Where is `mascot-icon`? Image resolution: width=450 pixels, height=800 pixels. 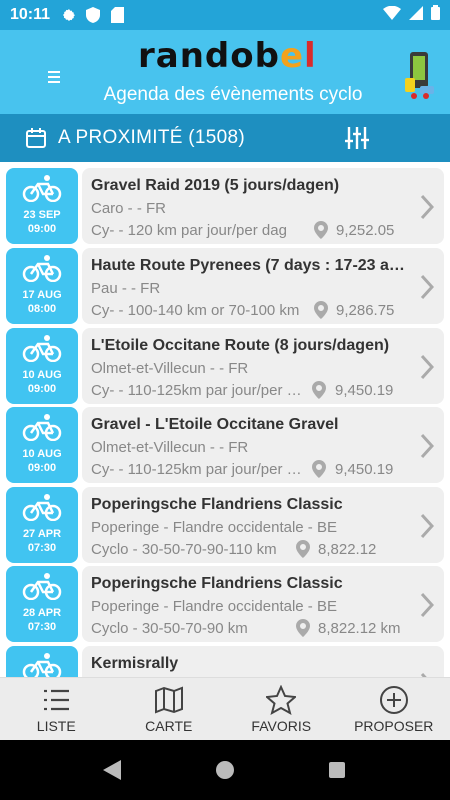 mascot-icon is located at coordinates (419, 75).